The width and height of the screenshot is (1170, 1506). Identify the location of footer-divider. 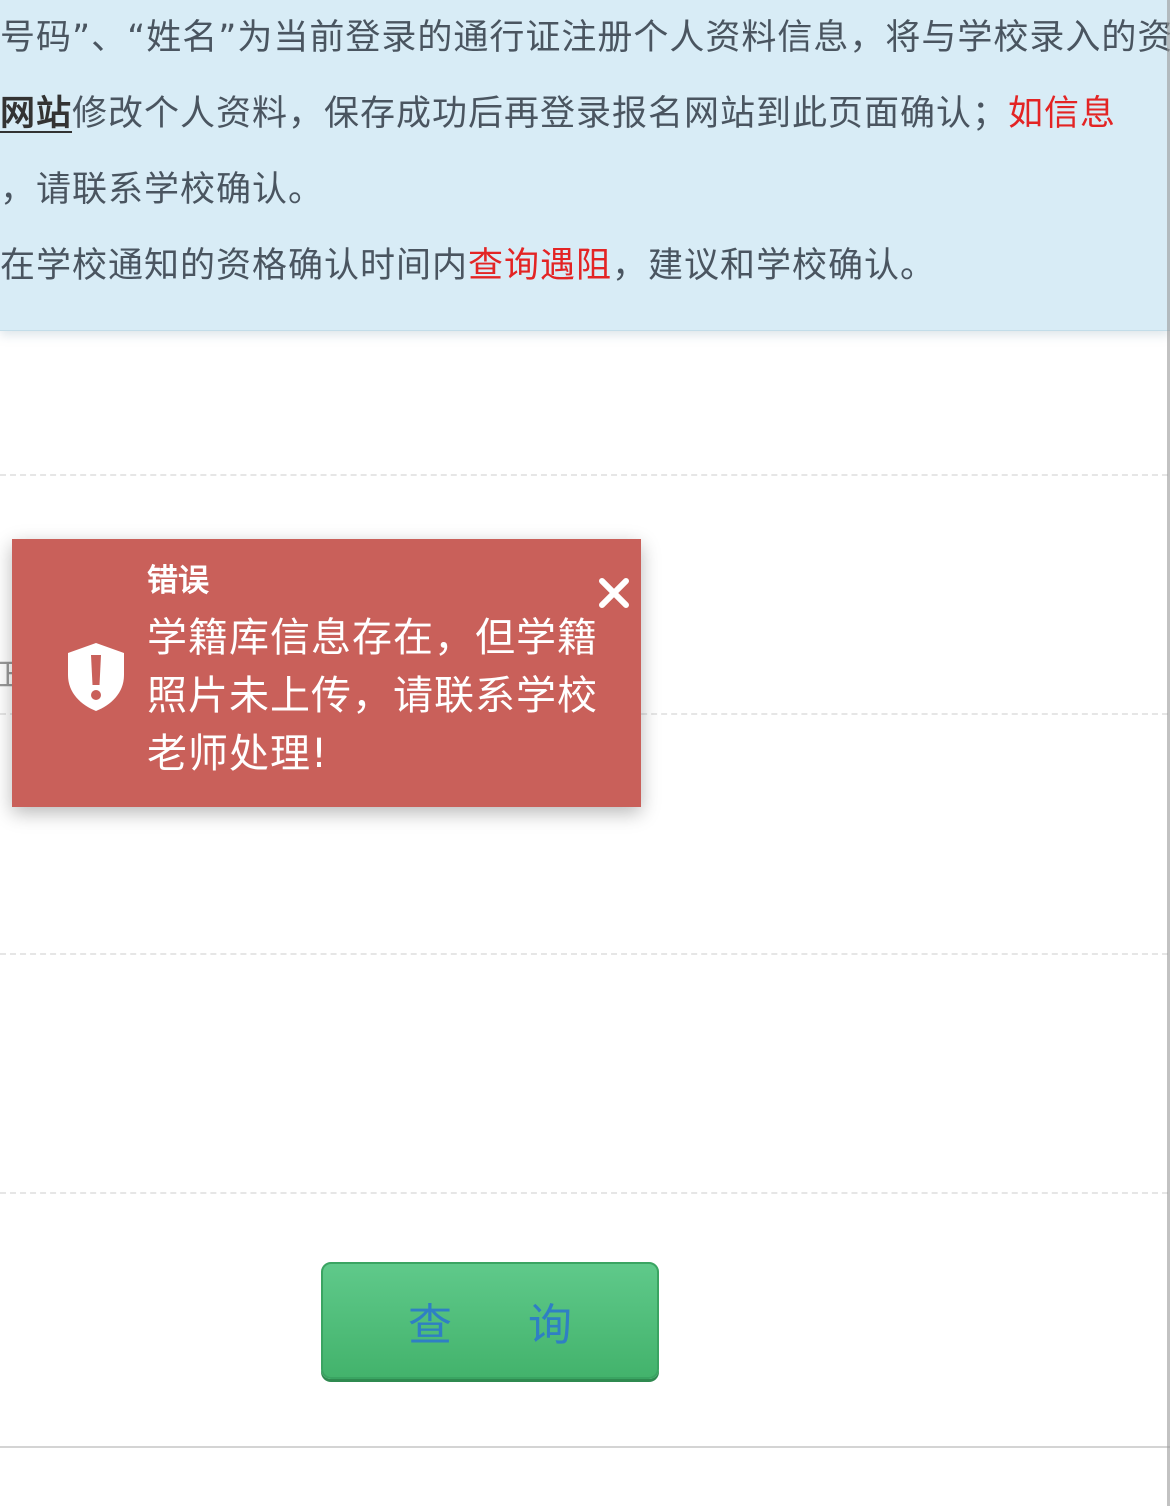
(585, 1447).